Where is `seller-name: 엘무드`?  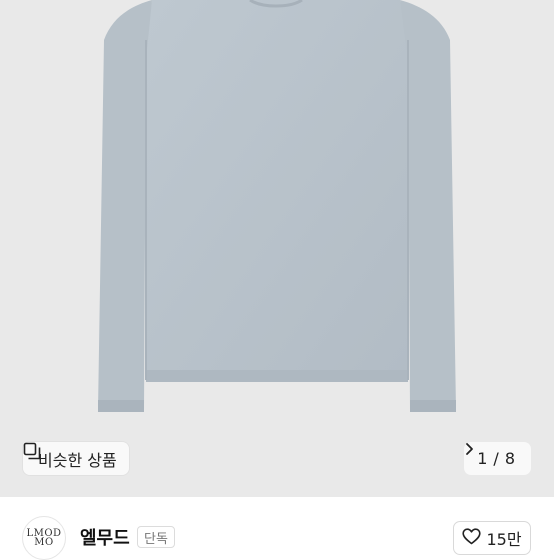
seller-name: 엘무드 is located at coordinates (105, 537).